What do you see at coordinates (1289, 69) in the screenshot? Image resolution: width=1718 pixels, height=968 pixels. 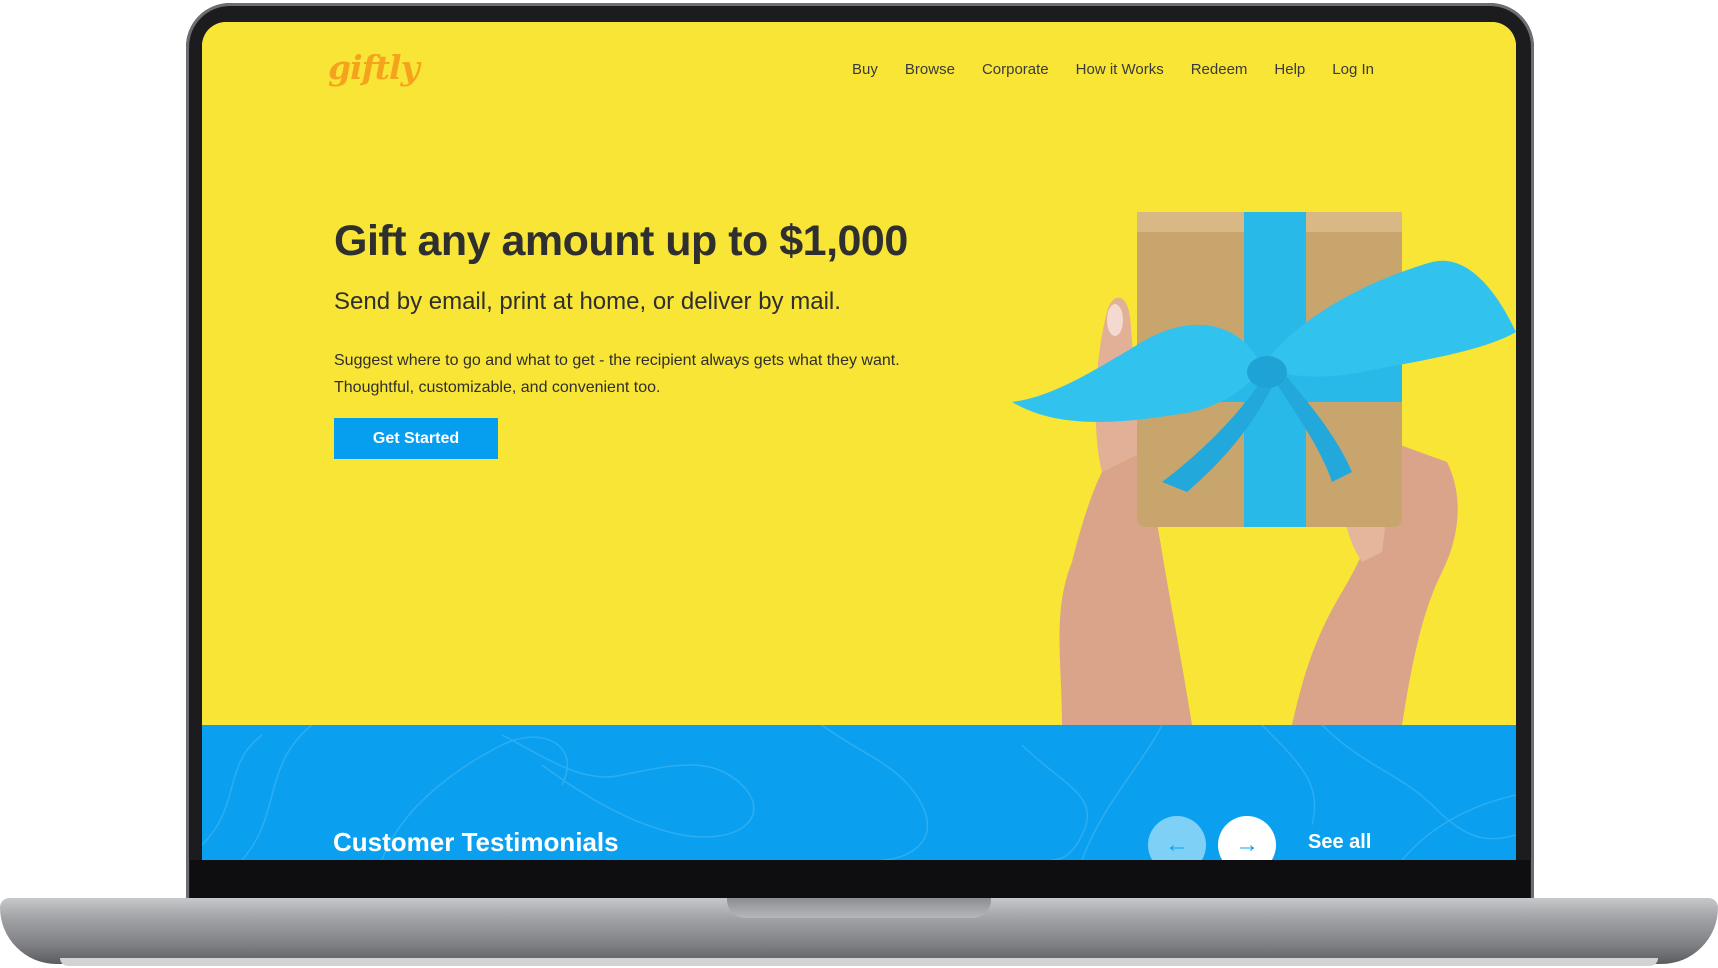 I see `nav-help: Help` at bounding box center [1289, 69].